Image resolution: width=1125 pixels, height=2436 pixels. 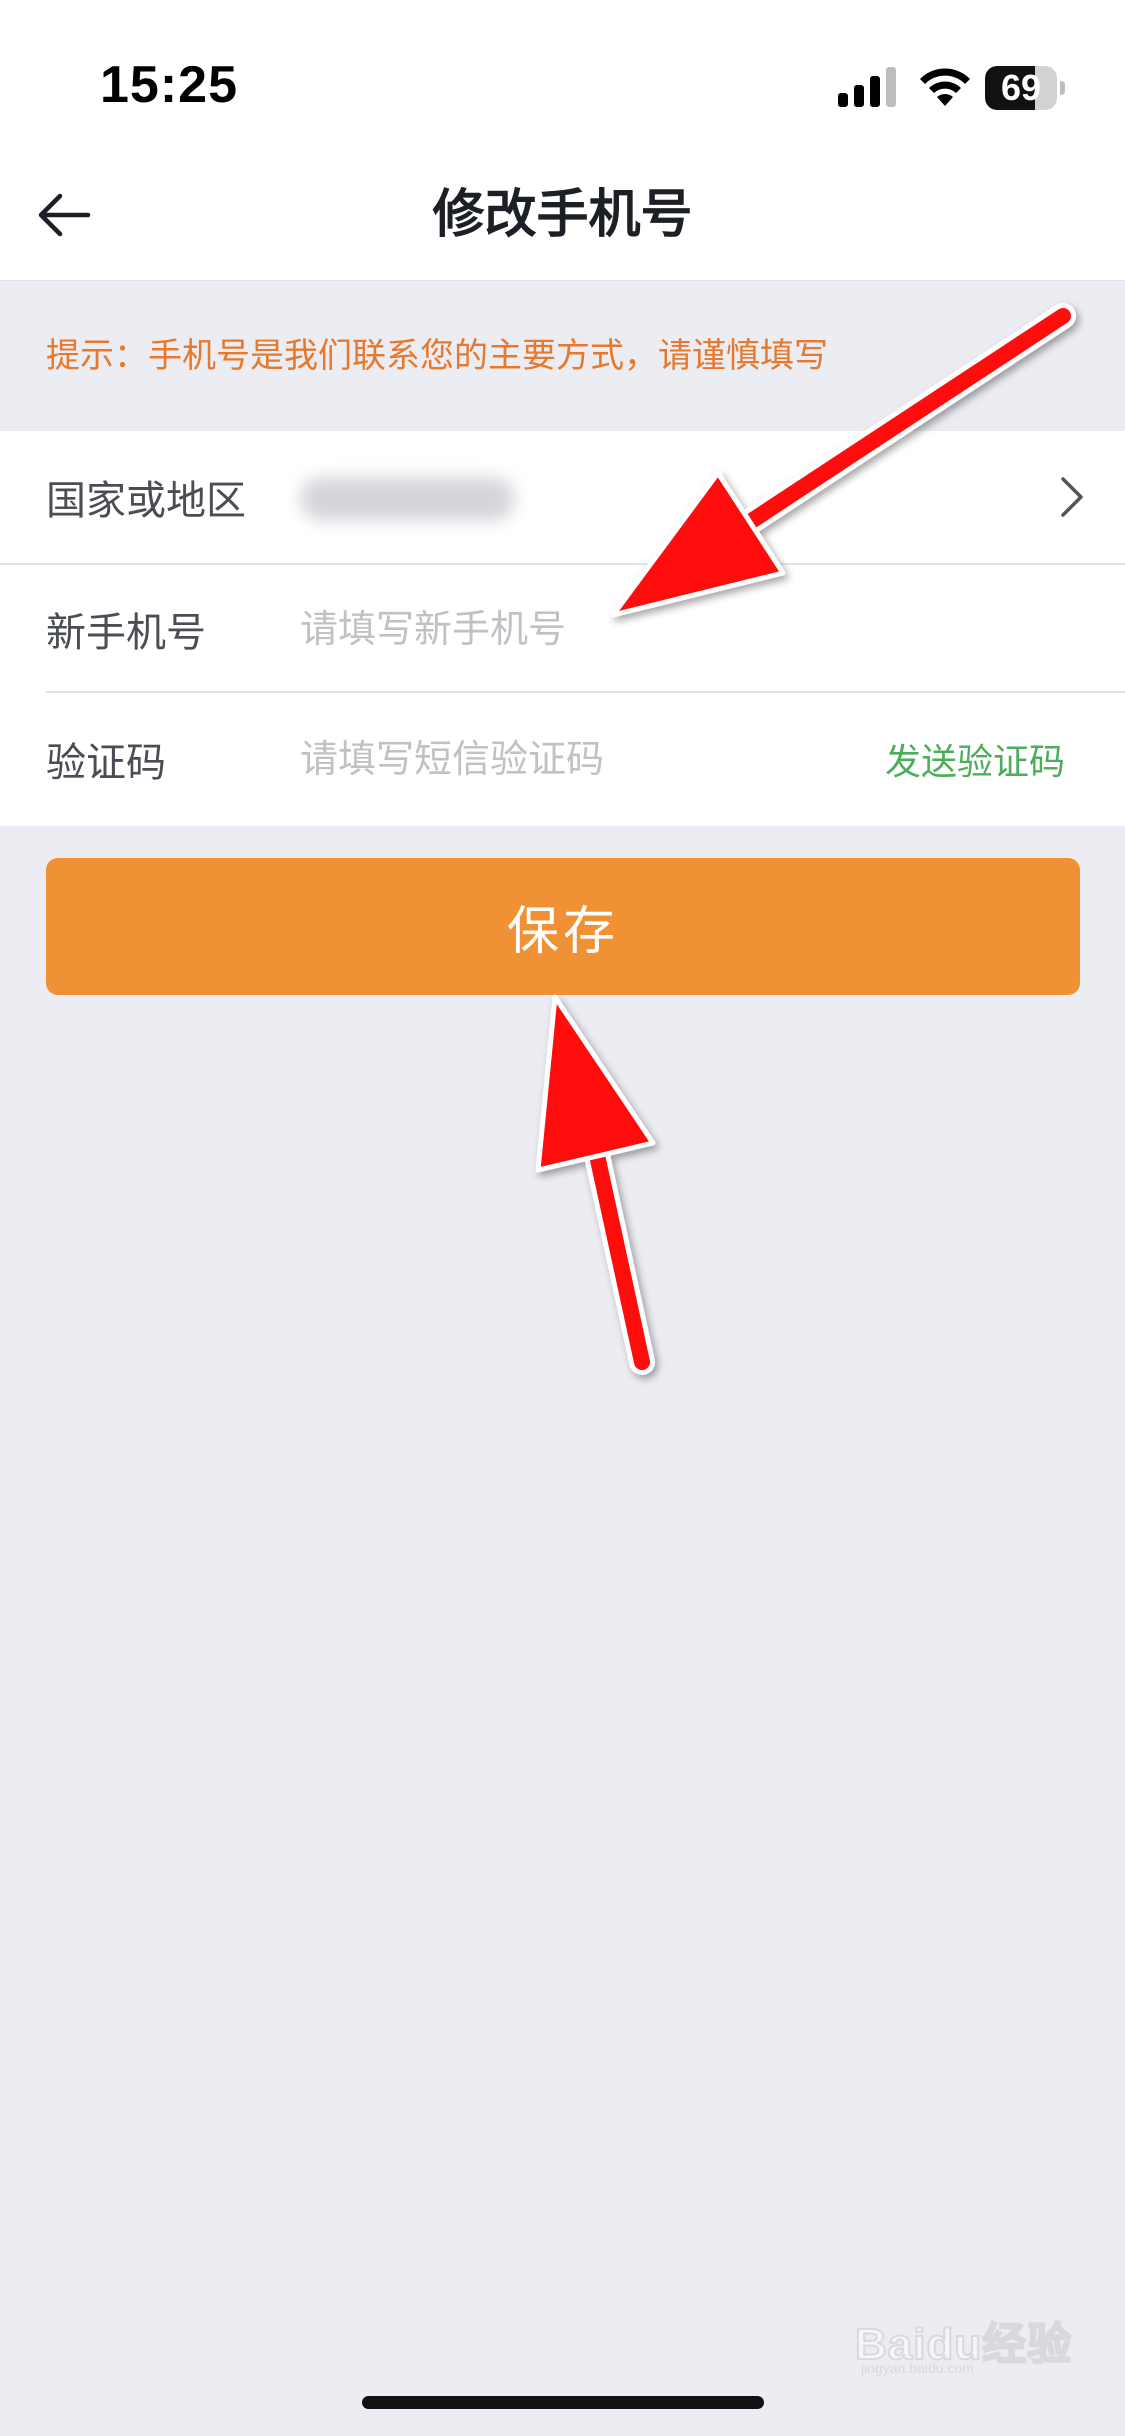 I want to click on code-label: 验证码, so click(x=106, y=763).